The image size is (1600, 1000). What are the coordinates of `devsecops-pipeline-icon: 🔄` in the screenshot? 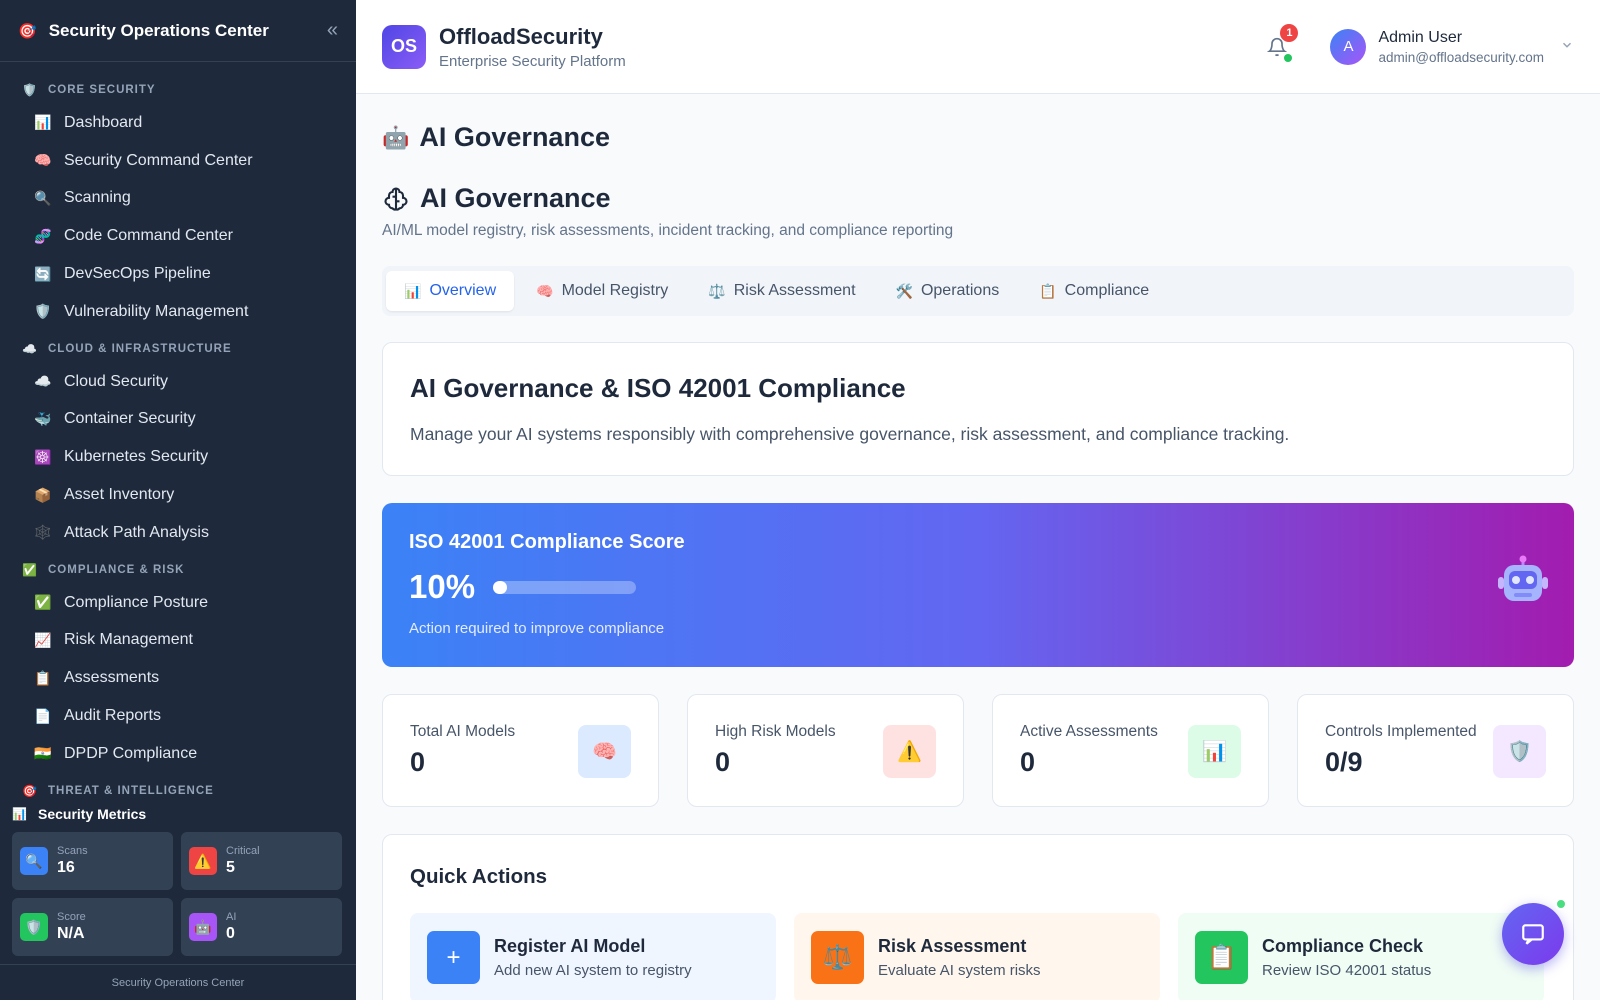 It's located at (43, 273).